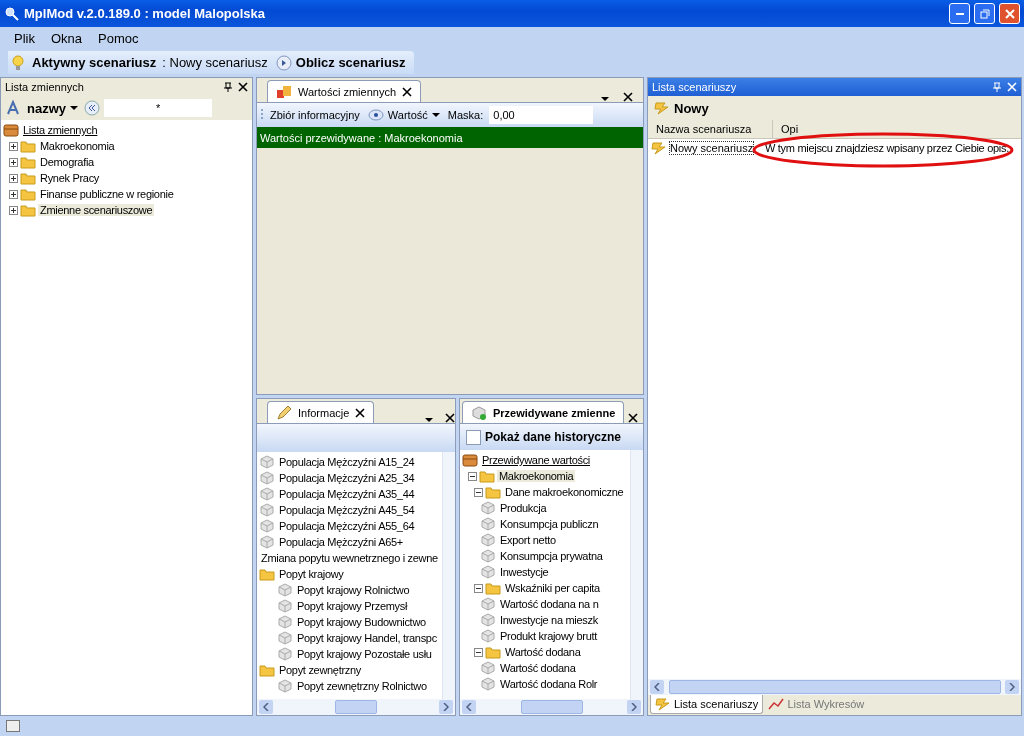 The height and width of the screenshot is (736, 1024). What do you see at coordinates (549, 620) in the screenshot?
I see `tree-item: Inwestycje na mieszk` at bounding box center [549, 620].